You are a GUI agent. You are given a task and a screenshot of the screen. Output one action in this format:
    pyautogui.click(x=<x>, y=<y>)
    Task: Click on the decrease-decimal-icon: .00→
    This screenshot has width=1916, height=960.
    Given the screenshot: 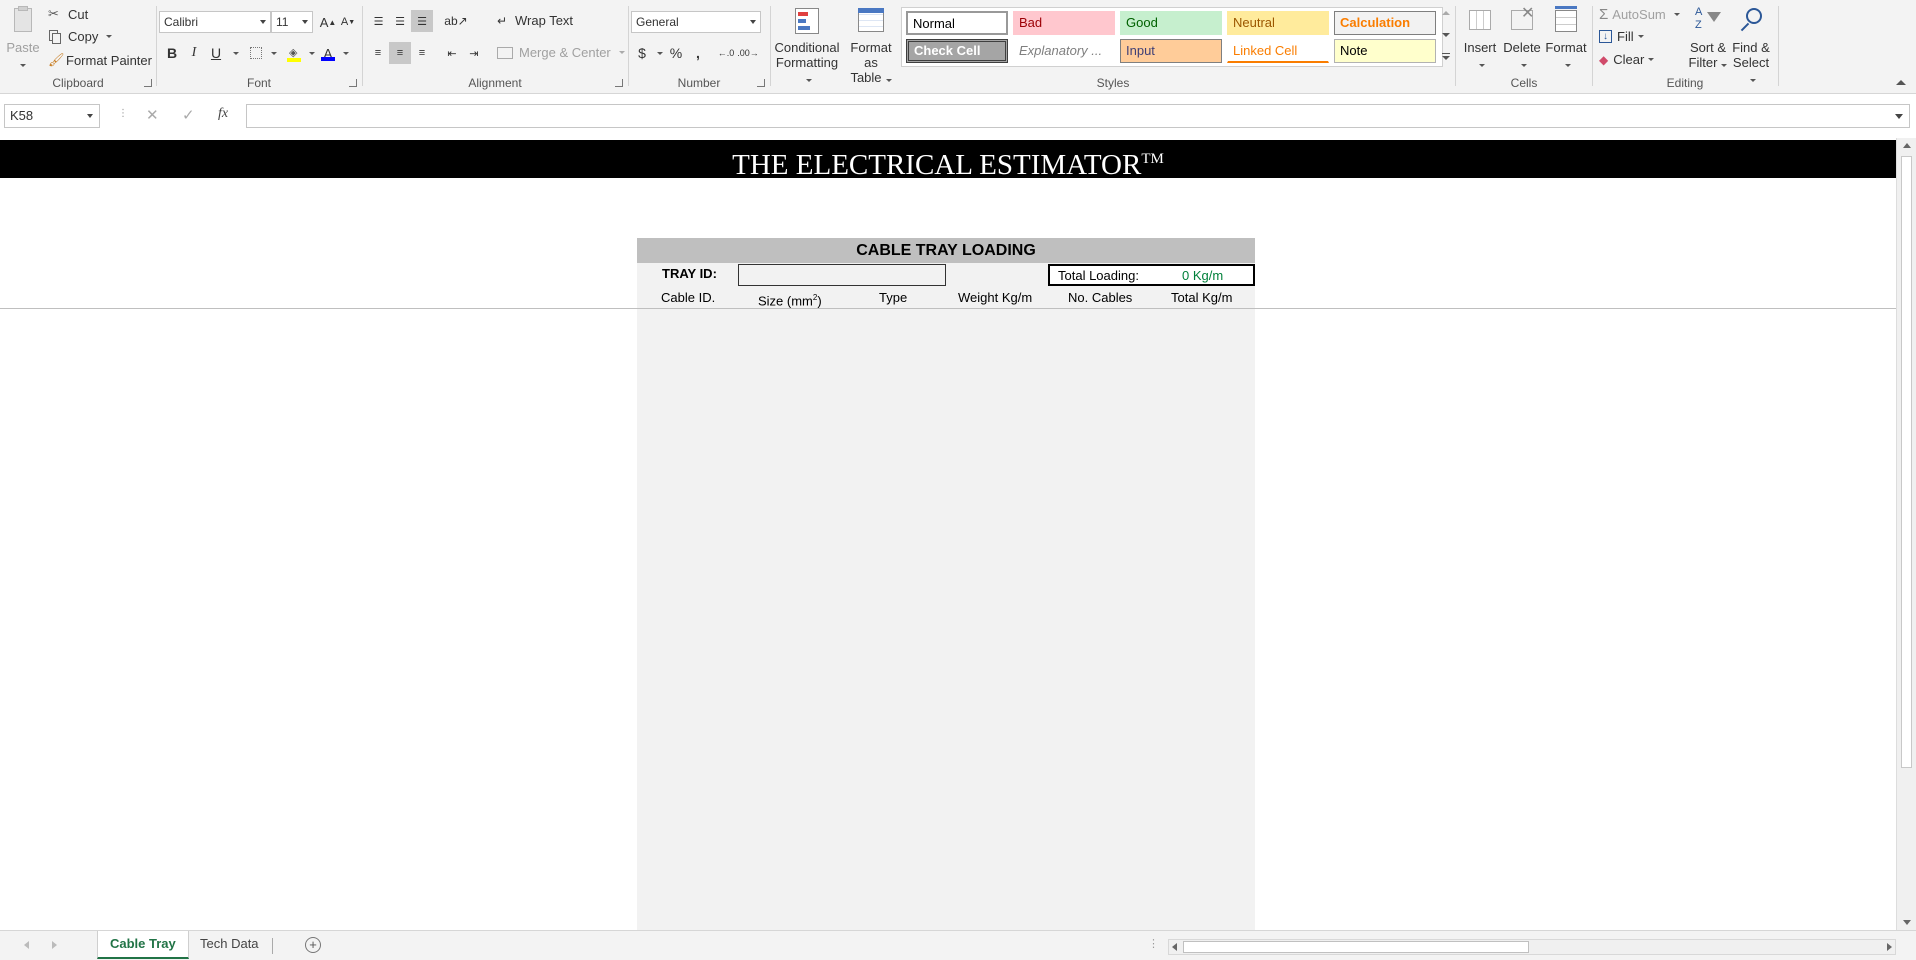 What is the action you would take?
    pyautogui.click(x=748, y=53)
    